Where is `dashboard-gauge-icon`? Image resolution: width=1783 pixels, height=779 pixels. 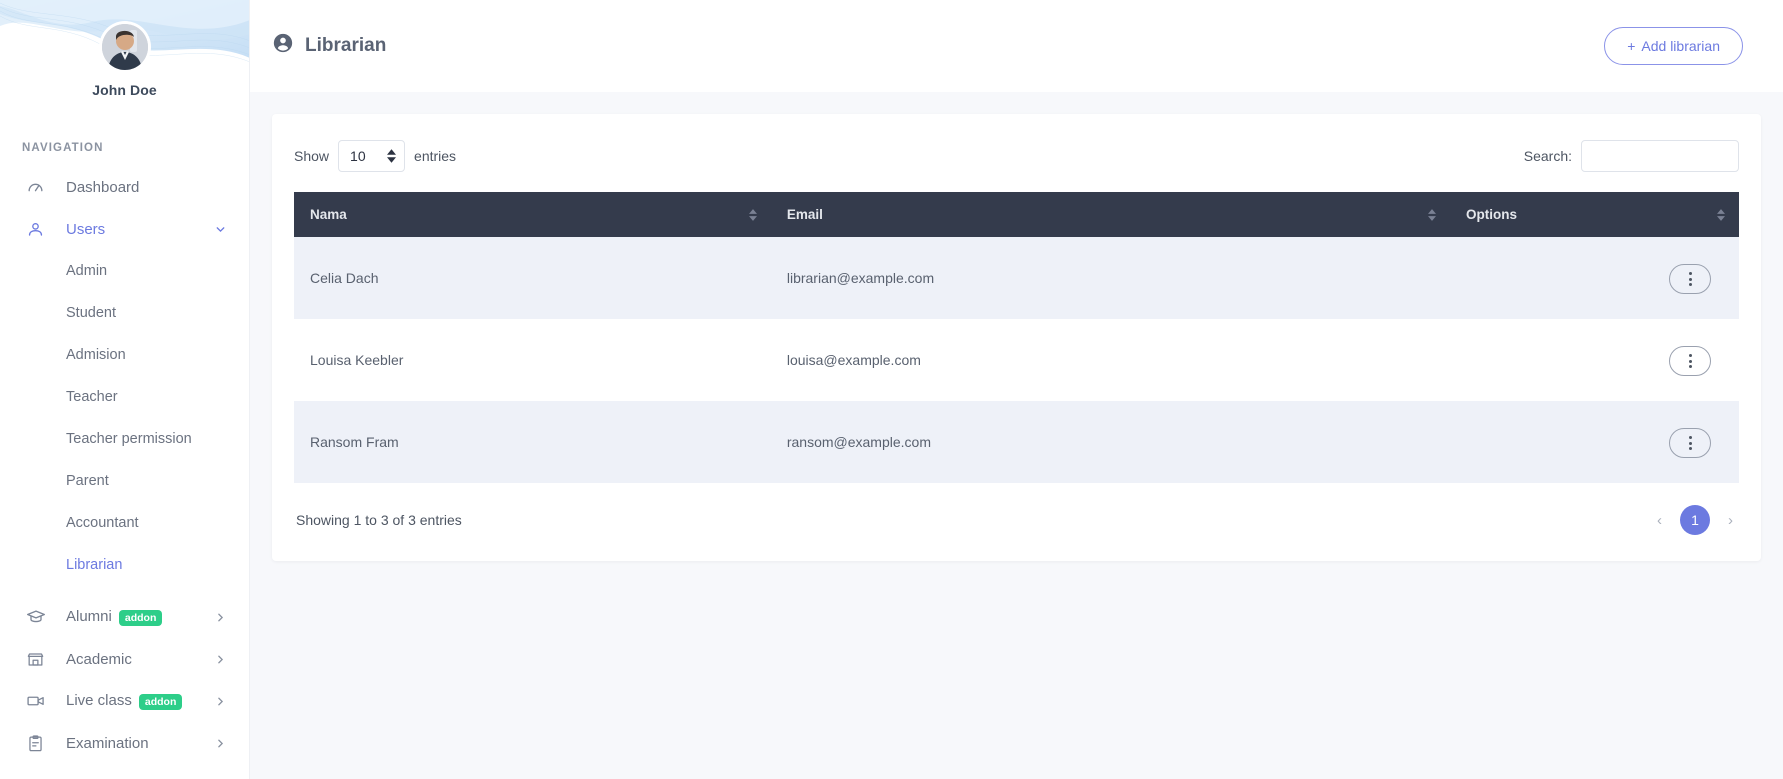 dashboard-gauge-icon is located at coordinates (37, 187).